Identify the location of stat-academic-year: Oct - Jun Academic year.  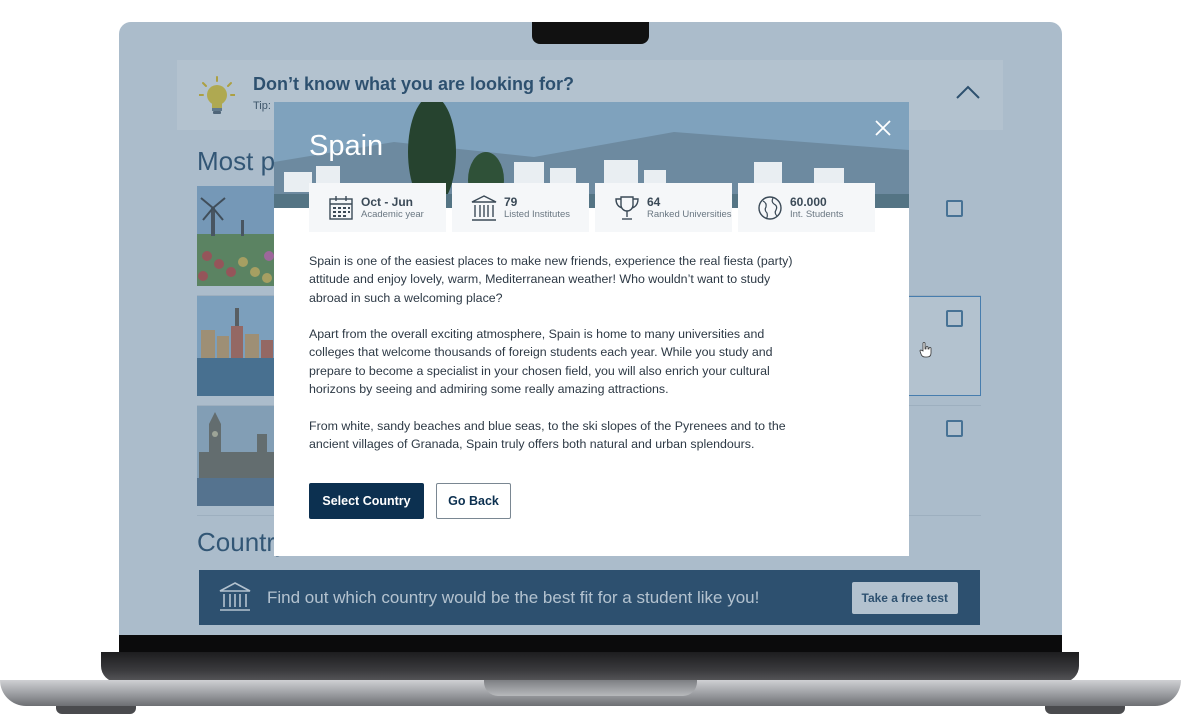
(377, 207).